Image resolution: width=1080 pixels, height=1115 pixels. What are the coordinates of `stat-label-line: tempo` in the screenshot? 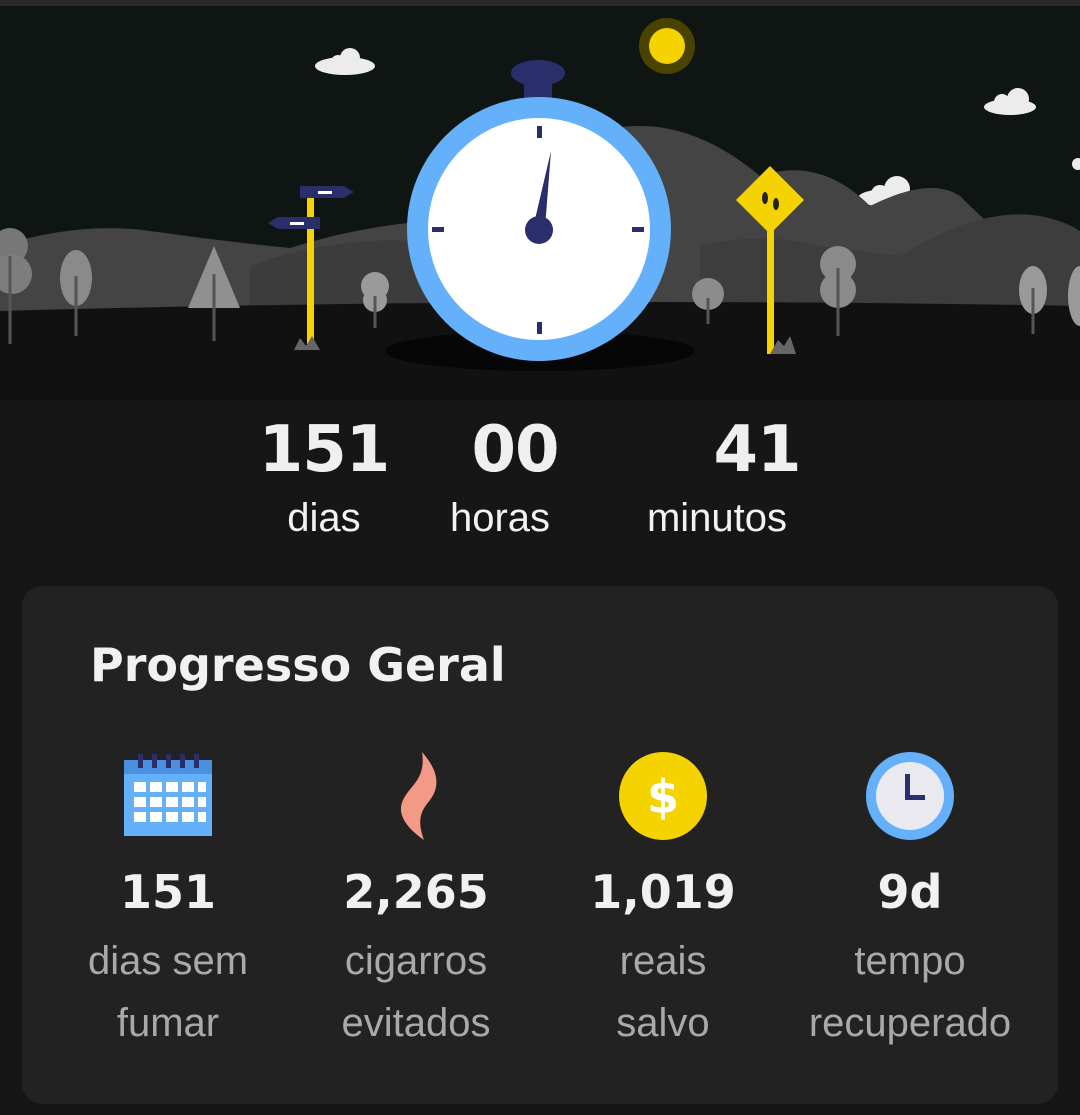 It's located at (910, 961).